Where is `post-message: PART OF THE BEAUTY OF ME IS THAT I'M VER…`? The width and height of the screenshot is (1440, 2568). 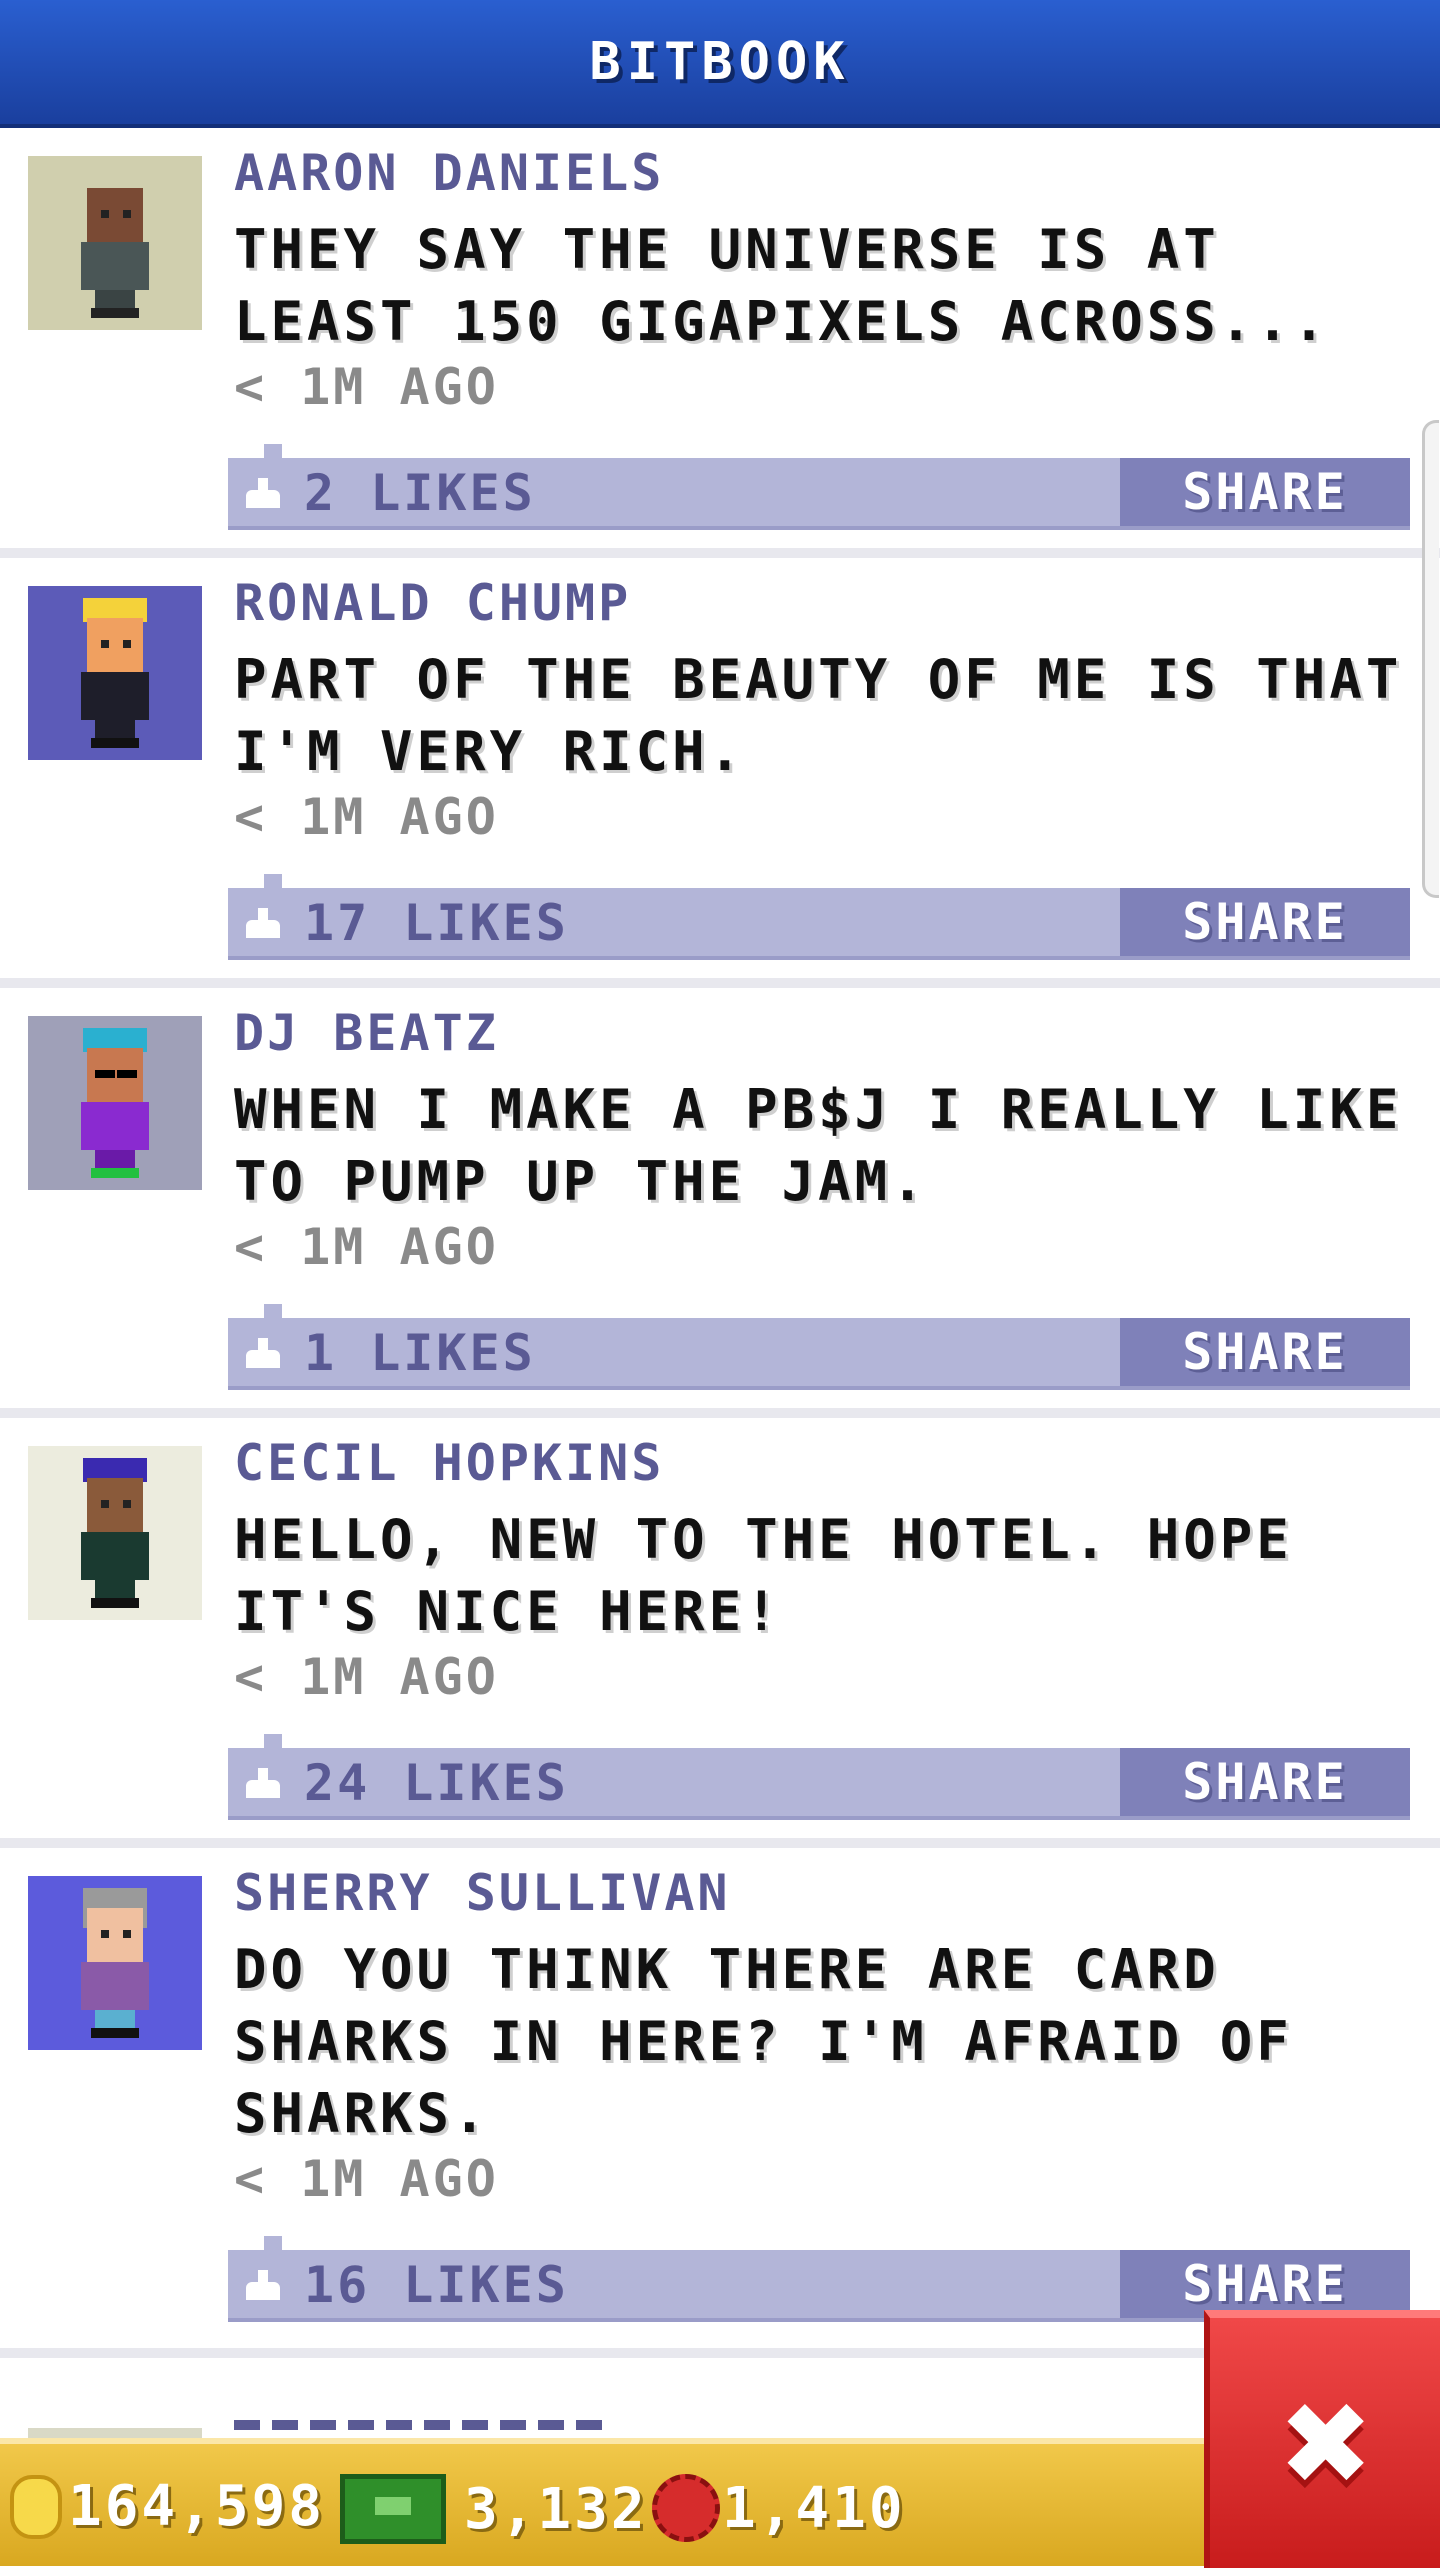 post-message: PART OF THE BEAUTY OF ME IS THAT I'M VER… is located at coordinates (818, 715).